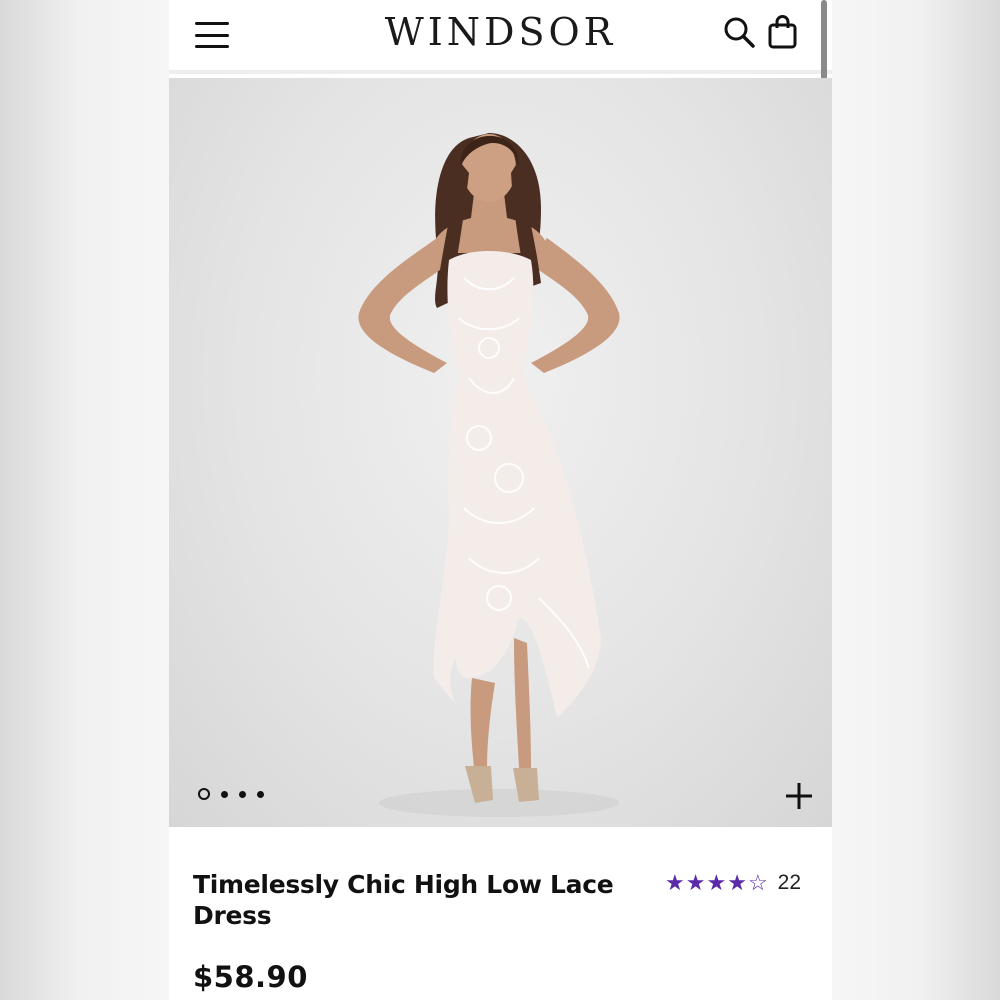 This screenshot has width=1000, height=1000. What do you see at coordinates (231, 794) in the screenshot?
I see `gallery-pagination` at bounding box center [231, 794].